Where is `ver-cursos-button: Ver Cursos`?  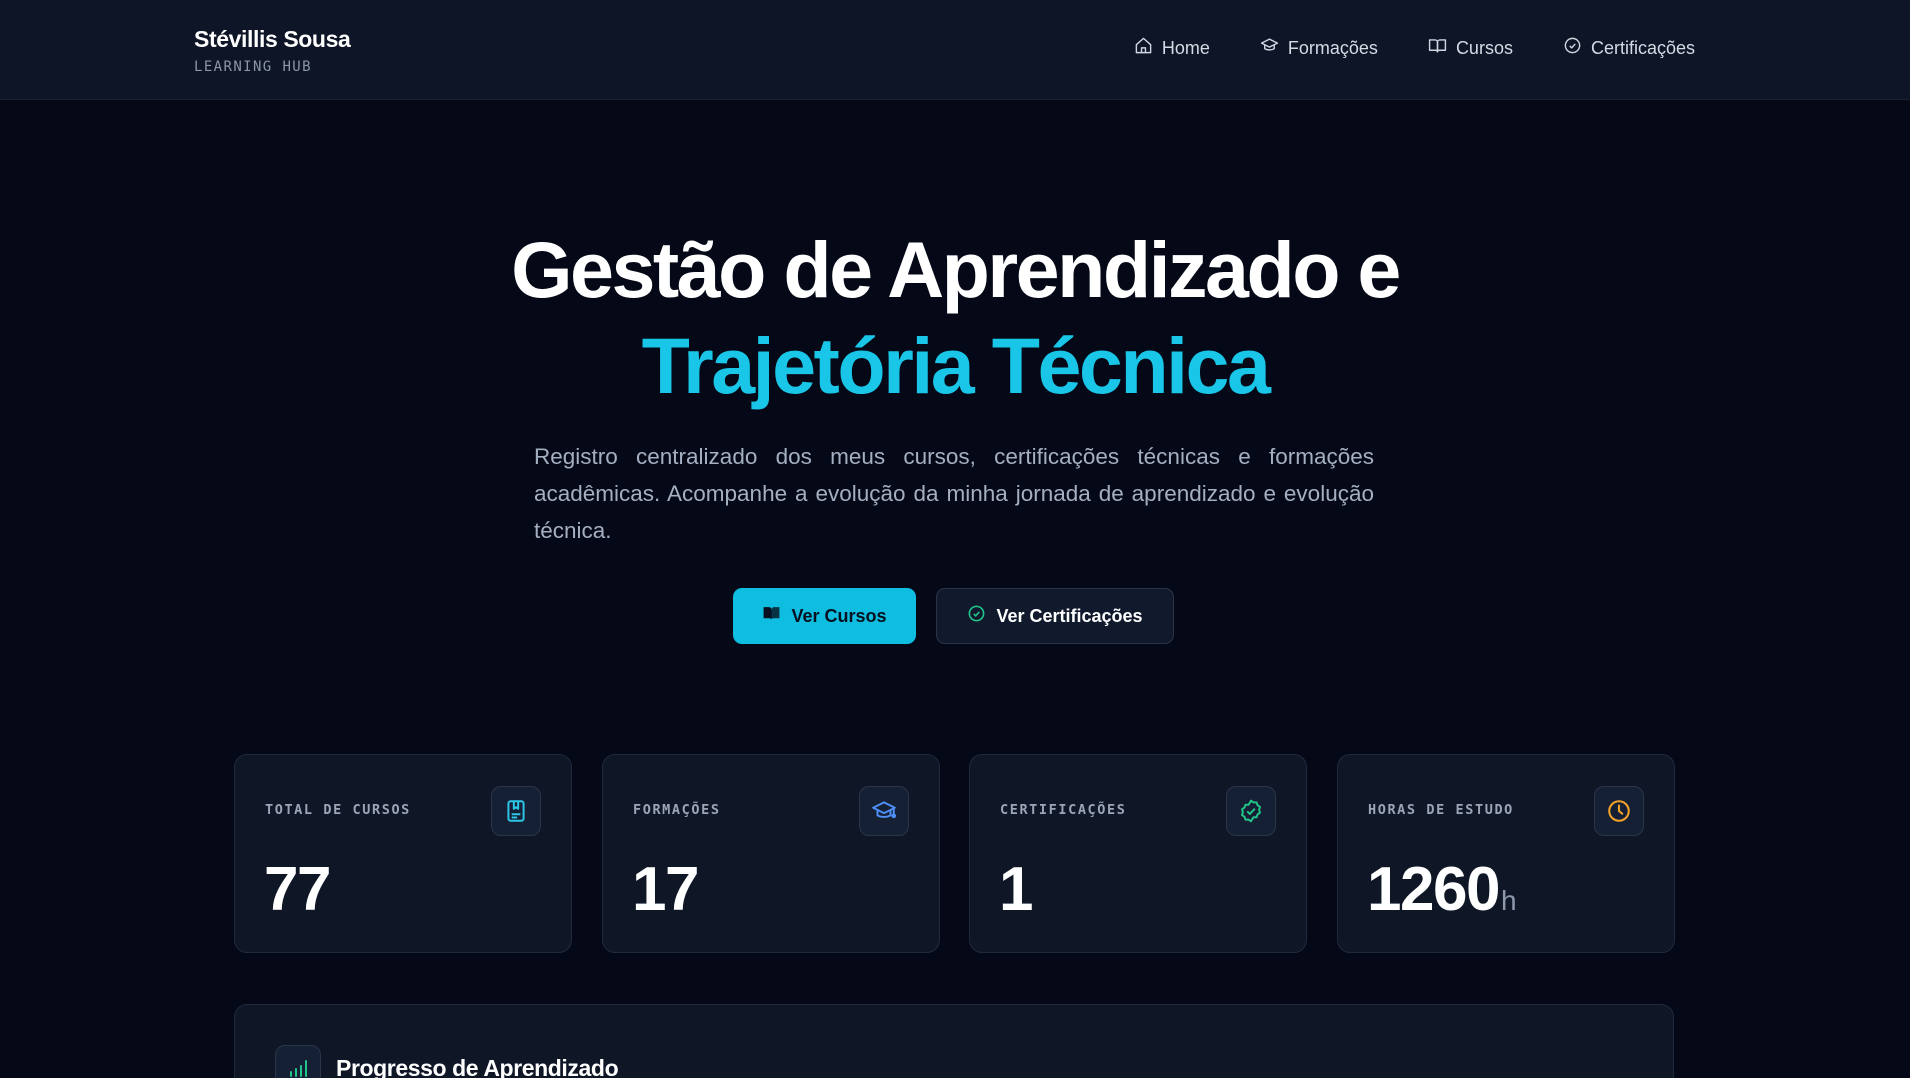 ver-cursos-button: Ver Cursos is located at coordinates (824, 616).